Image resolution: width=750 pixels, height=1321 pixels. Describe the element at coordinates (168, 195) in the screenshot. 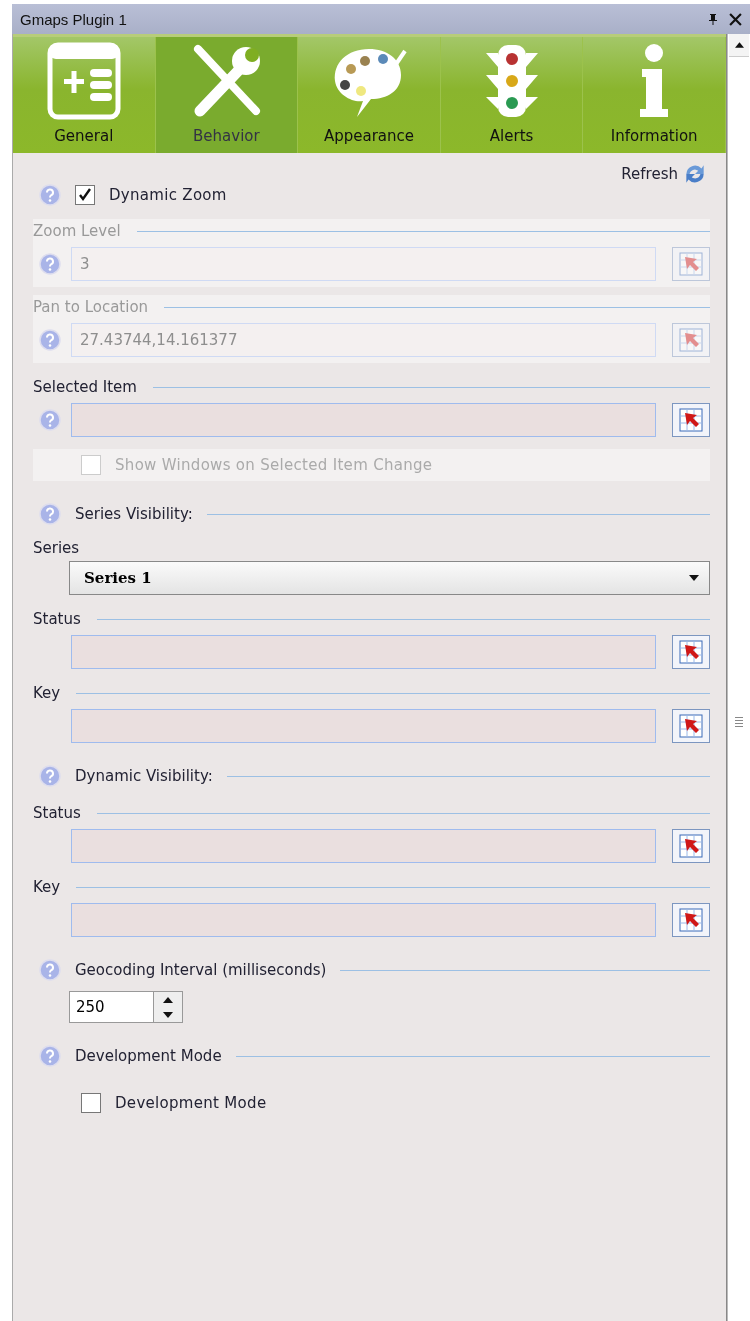

I see `checkbox-label: Dynamic Zoom` at that location.